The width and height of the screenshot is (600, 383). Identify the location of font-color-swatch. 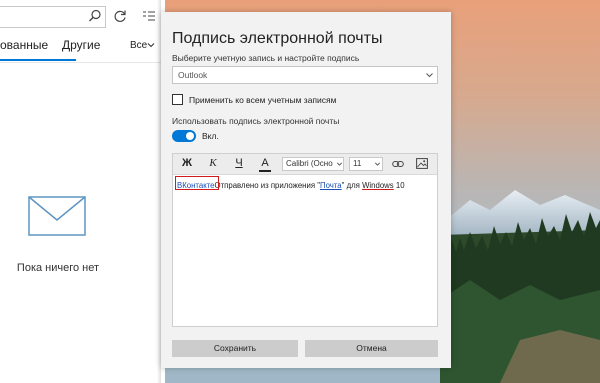
(265, 171).